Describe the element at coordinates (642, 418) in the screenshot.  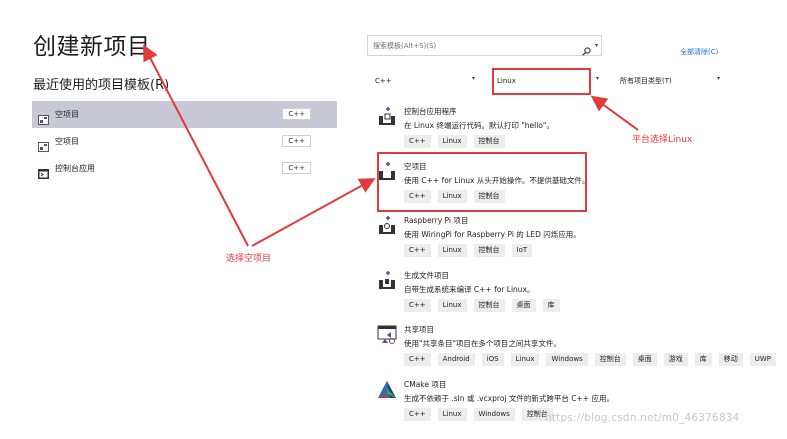
I see `watermark: https://blog.csdn.net/m0_46376834` at that location.